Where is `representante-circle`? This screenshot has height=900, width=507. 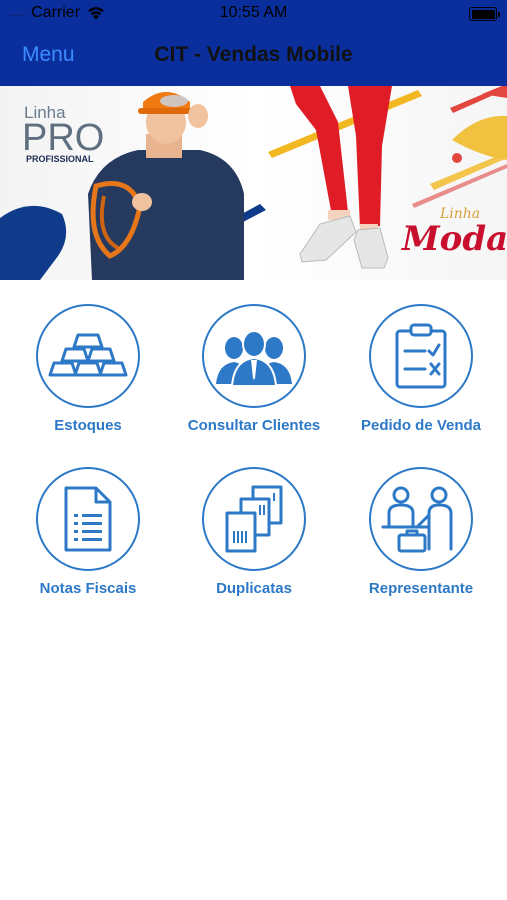 representante-circle is located at coordinates (421, 519).